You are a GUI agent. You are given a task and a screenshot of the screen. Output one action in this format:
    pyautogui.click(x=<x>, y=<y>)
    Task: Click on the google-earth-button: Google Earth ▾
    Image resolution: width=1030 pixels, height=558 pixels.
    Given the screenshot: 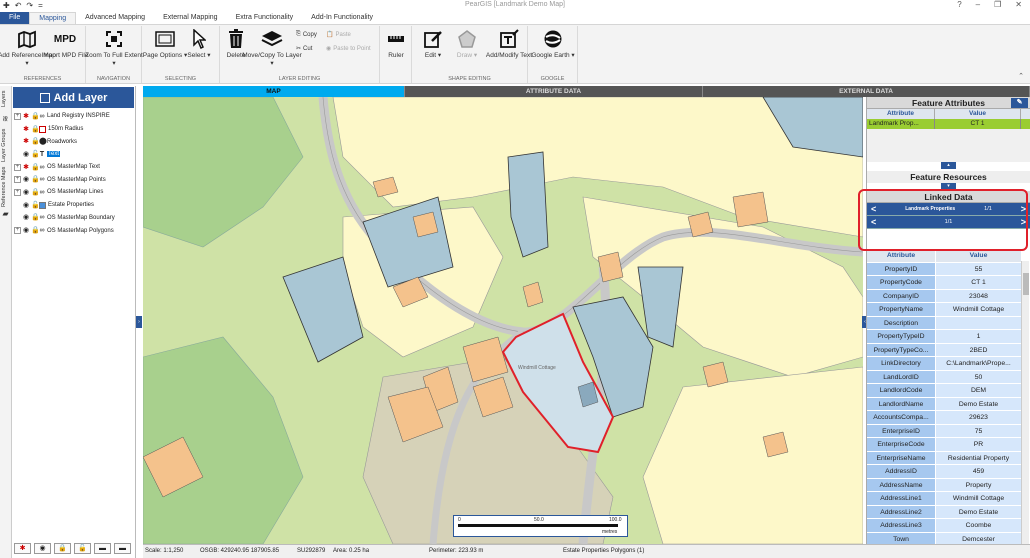 What is the action you would take?
    pyautogui.click(x=553, y=44)
    